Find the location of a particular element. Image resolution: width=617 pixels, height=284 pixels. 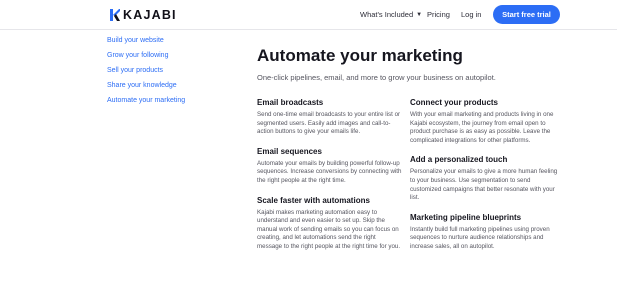

feature-title: Email sequences is located at coordinates (289, 151).